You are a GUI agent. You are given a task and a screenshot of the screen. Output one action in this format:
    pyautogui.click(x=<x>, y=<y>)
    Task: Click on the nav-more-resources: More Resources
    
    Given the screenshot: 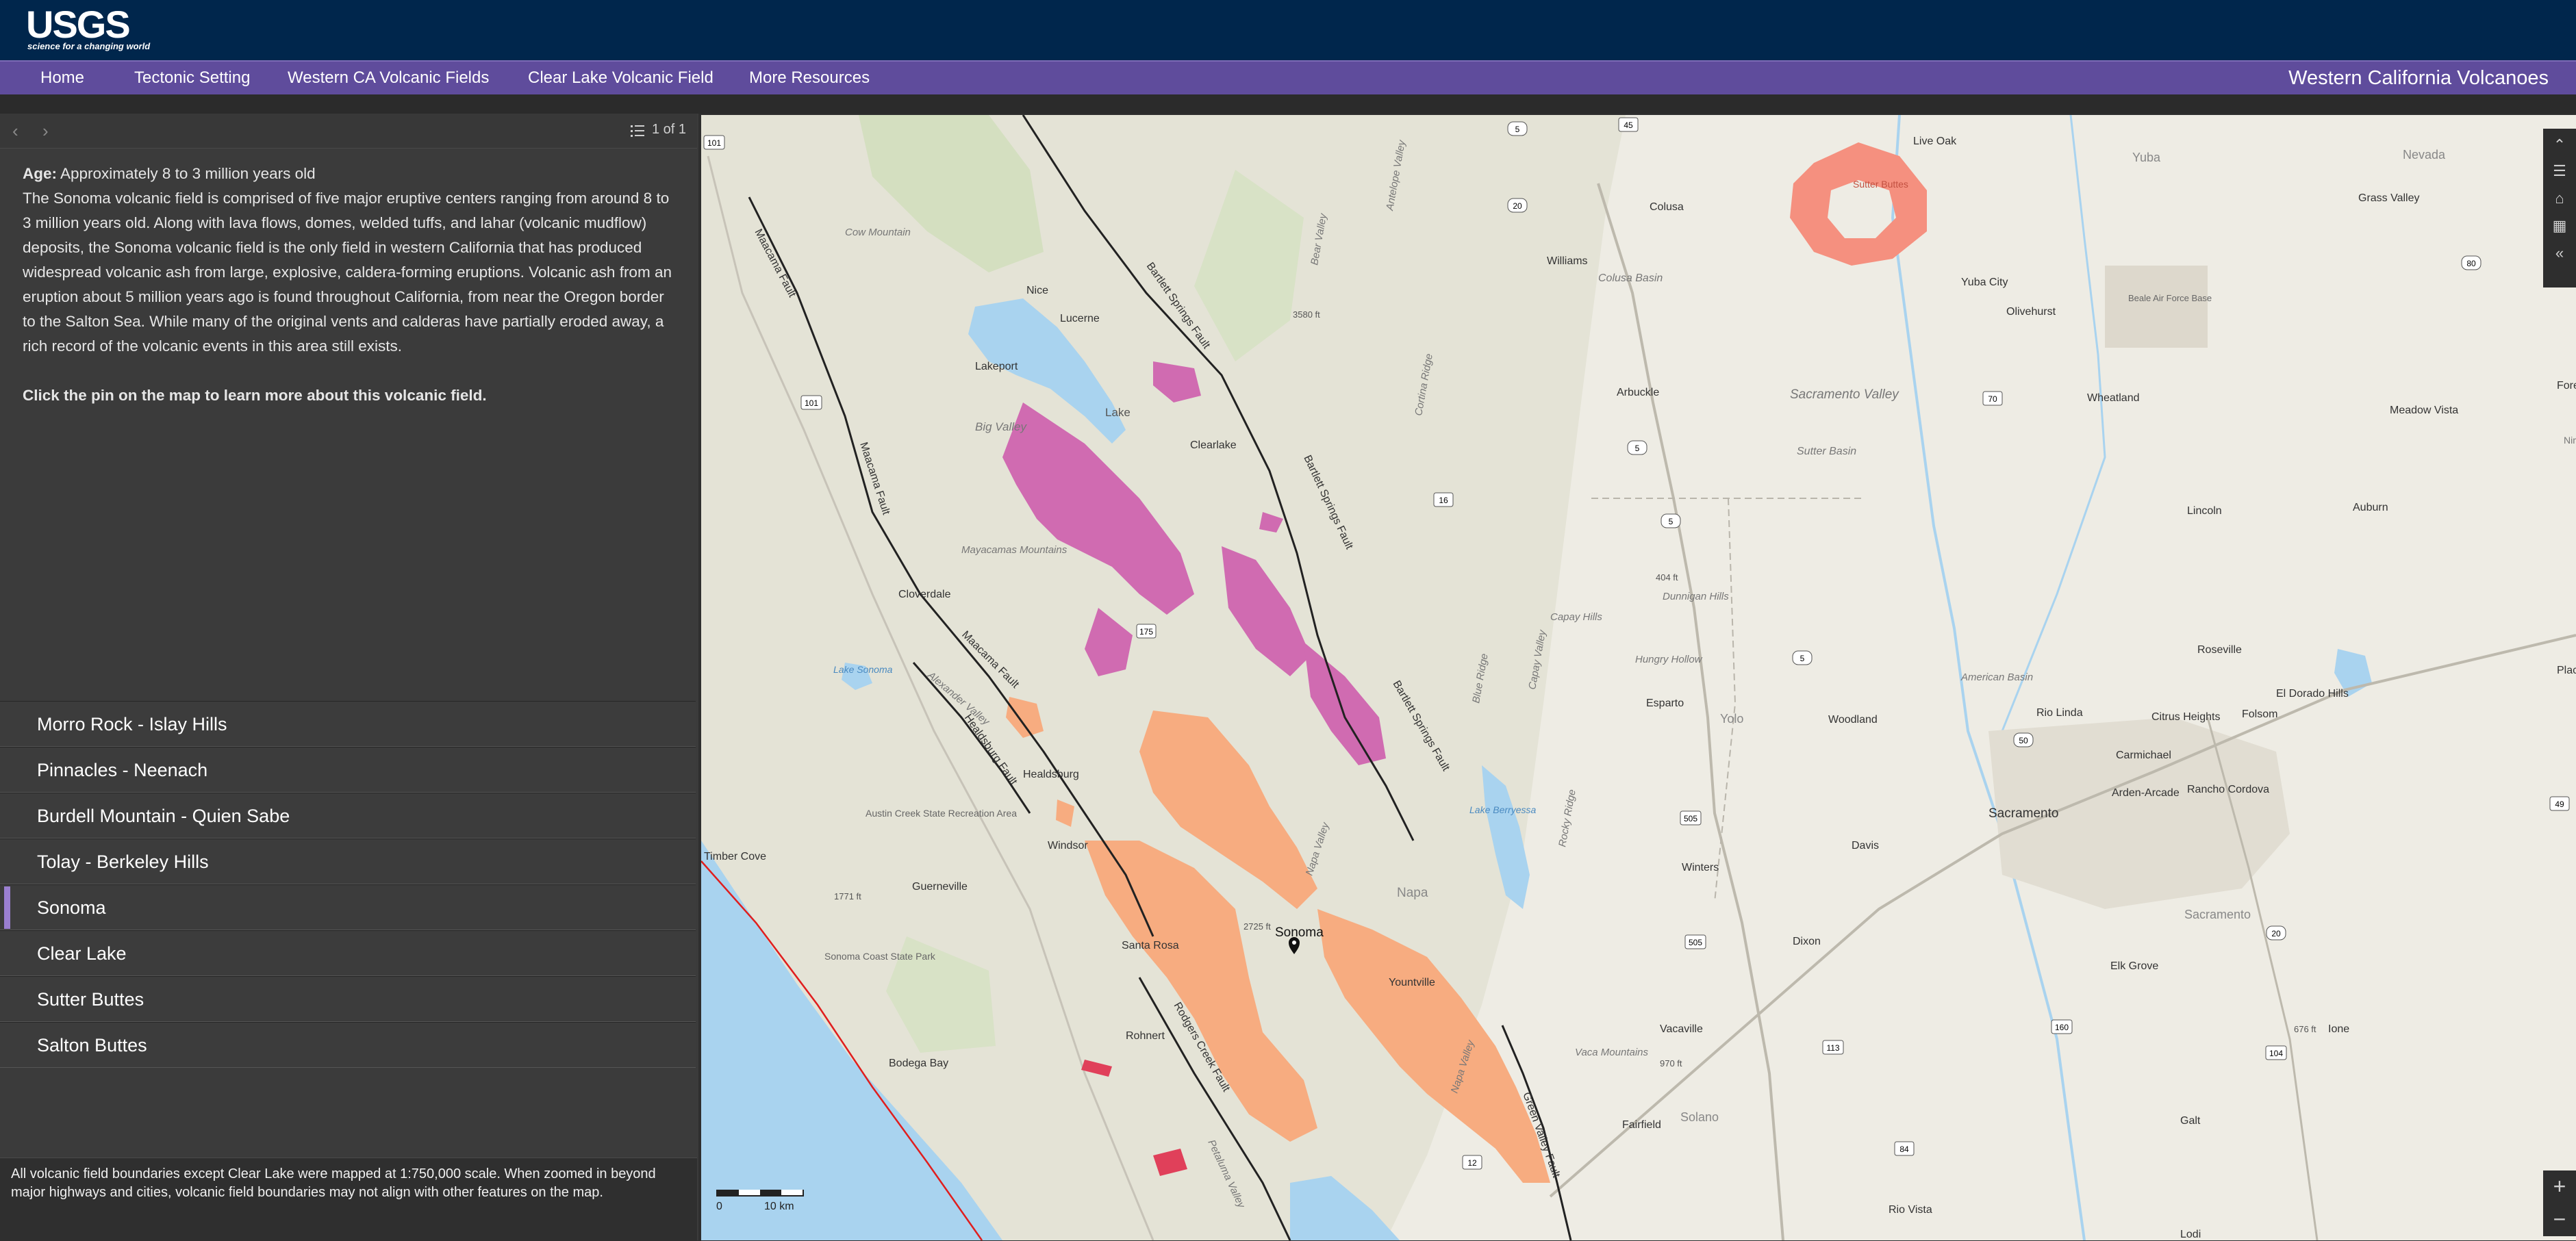 What is the action you would take?
    pyautogui.click(x=810, y=78)
    